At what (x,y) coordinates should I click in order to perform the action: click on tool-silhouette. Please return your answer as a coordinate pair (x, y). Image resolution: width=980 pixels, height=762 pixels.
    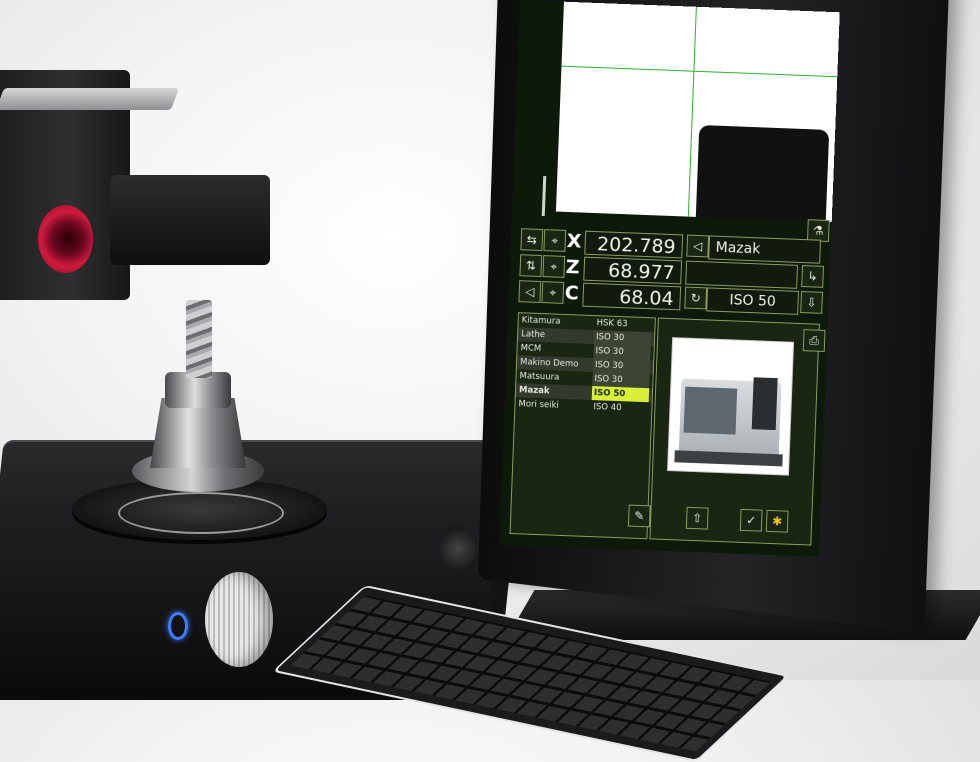
    Looking at the image, I should click on (762, 173).